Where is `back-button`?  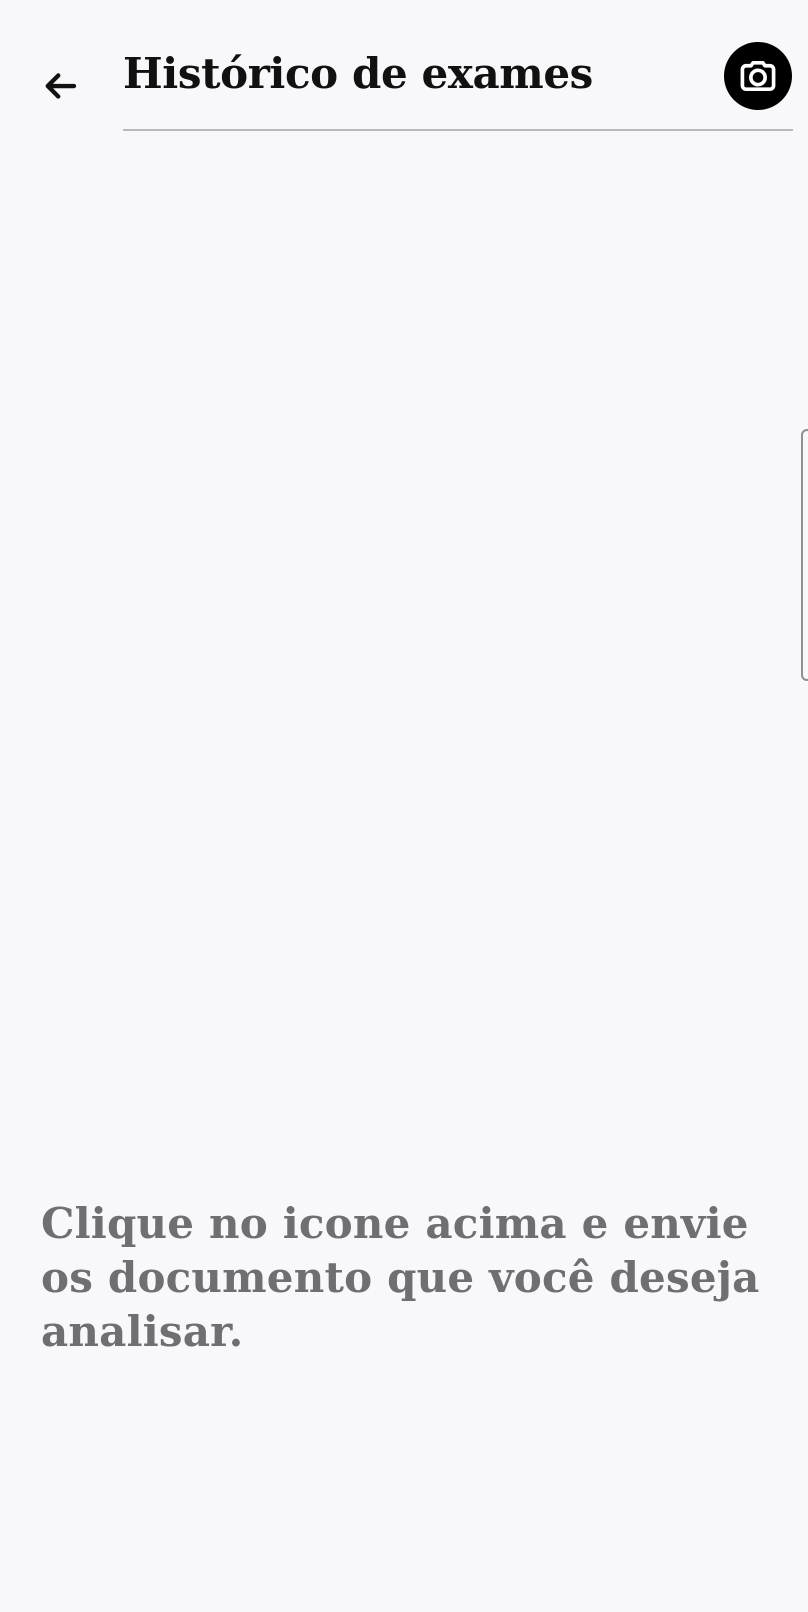
back-button is located at coordinates (60, 86).